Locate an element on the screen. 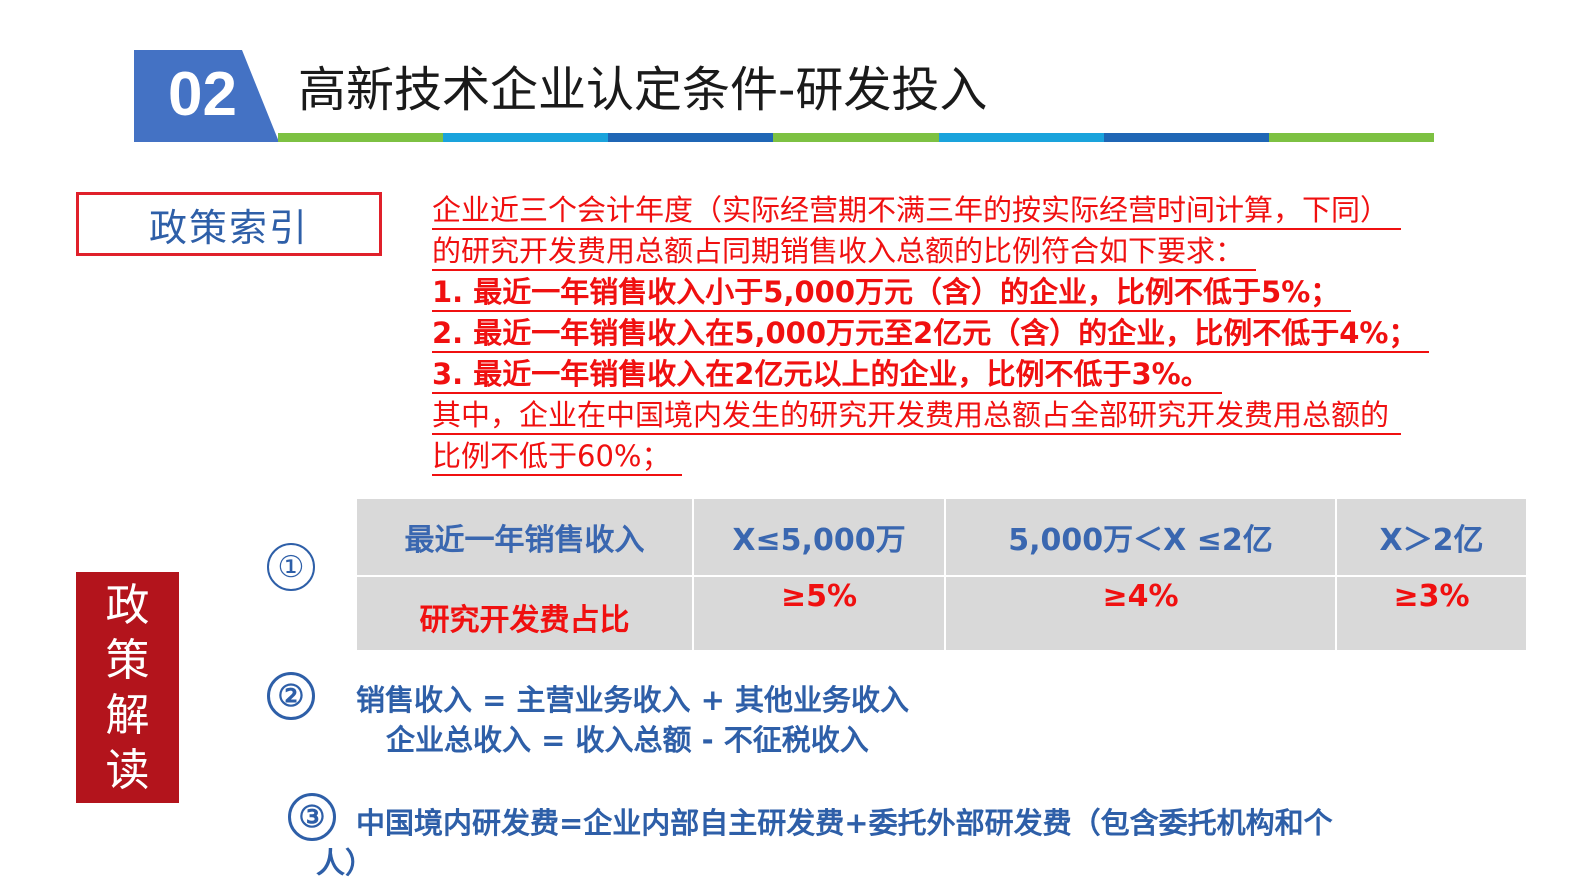 Image resolution: width=1588 pixels, height=893 pixels. formula-domestic-rd-line2: 人） is located at coordinates (345, 863).